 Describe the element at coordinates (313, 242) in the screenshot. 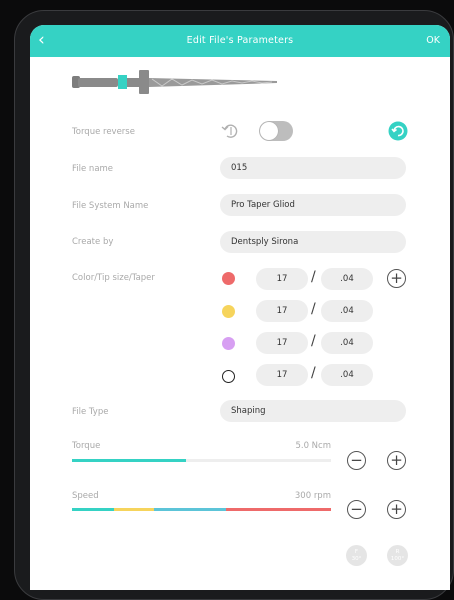

I see `create-by-field: Dentsply Sirona` at that location.